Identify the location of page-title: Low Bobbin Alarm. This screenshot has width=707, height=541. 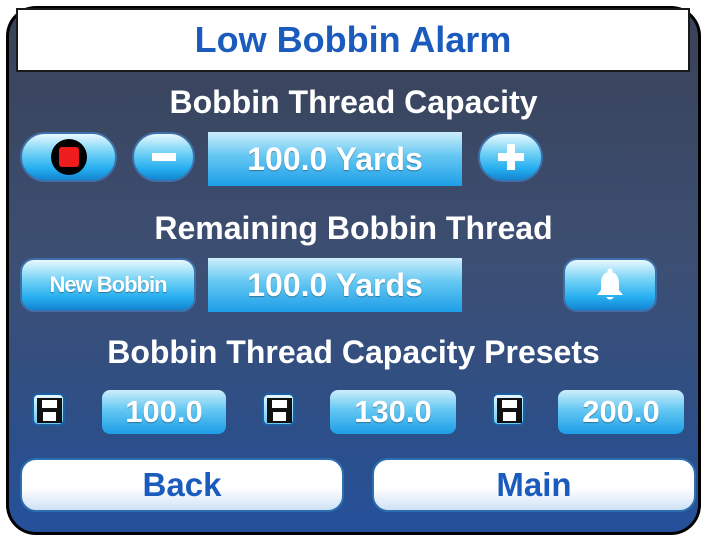
(353, 40).